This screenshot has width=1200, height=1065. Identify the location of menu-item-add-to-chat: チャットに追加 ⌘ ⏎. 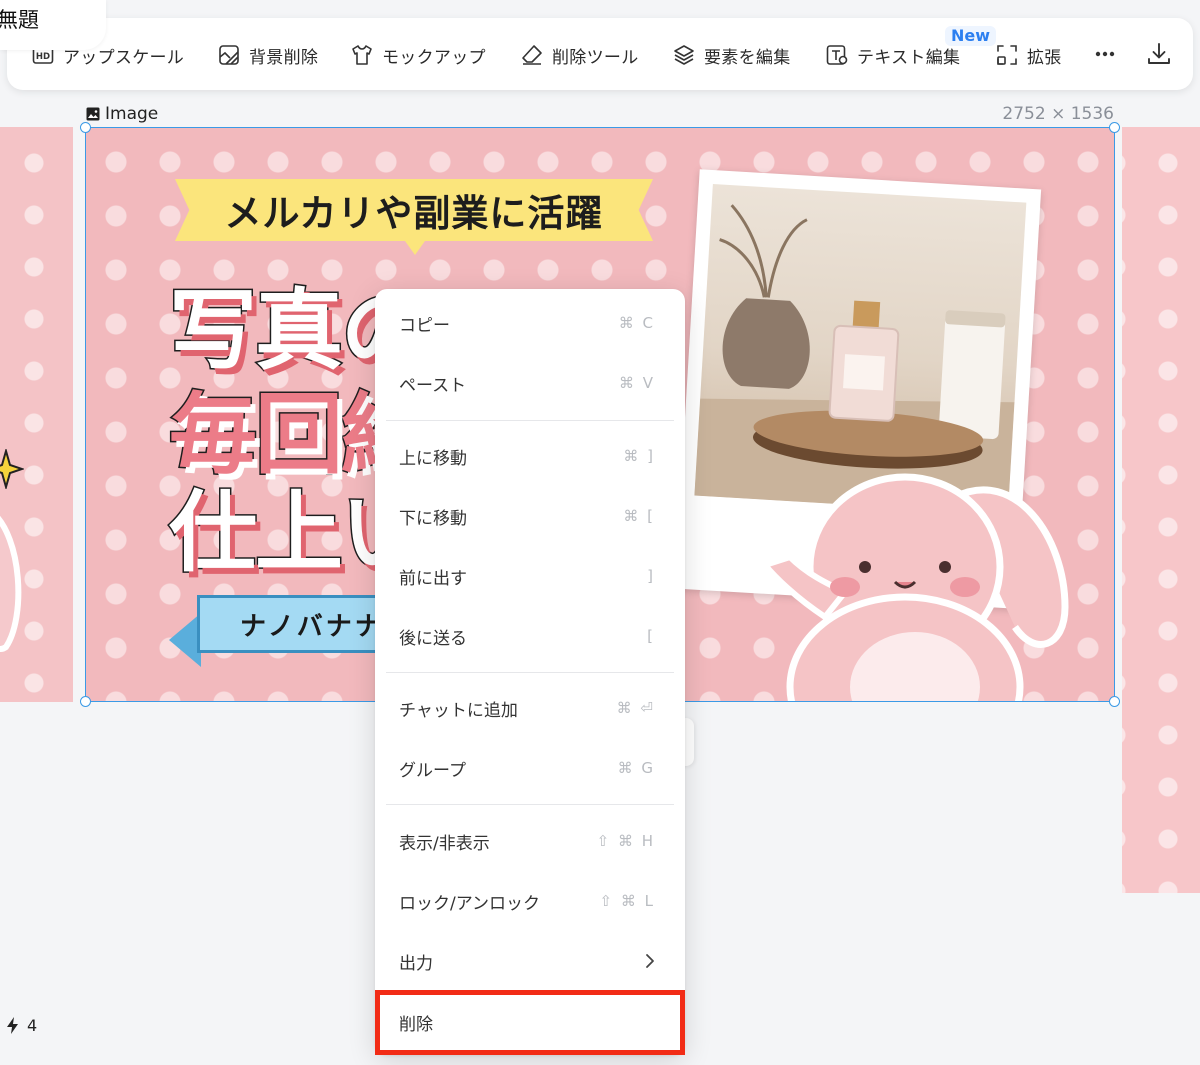
(530, 708).